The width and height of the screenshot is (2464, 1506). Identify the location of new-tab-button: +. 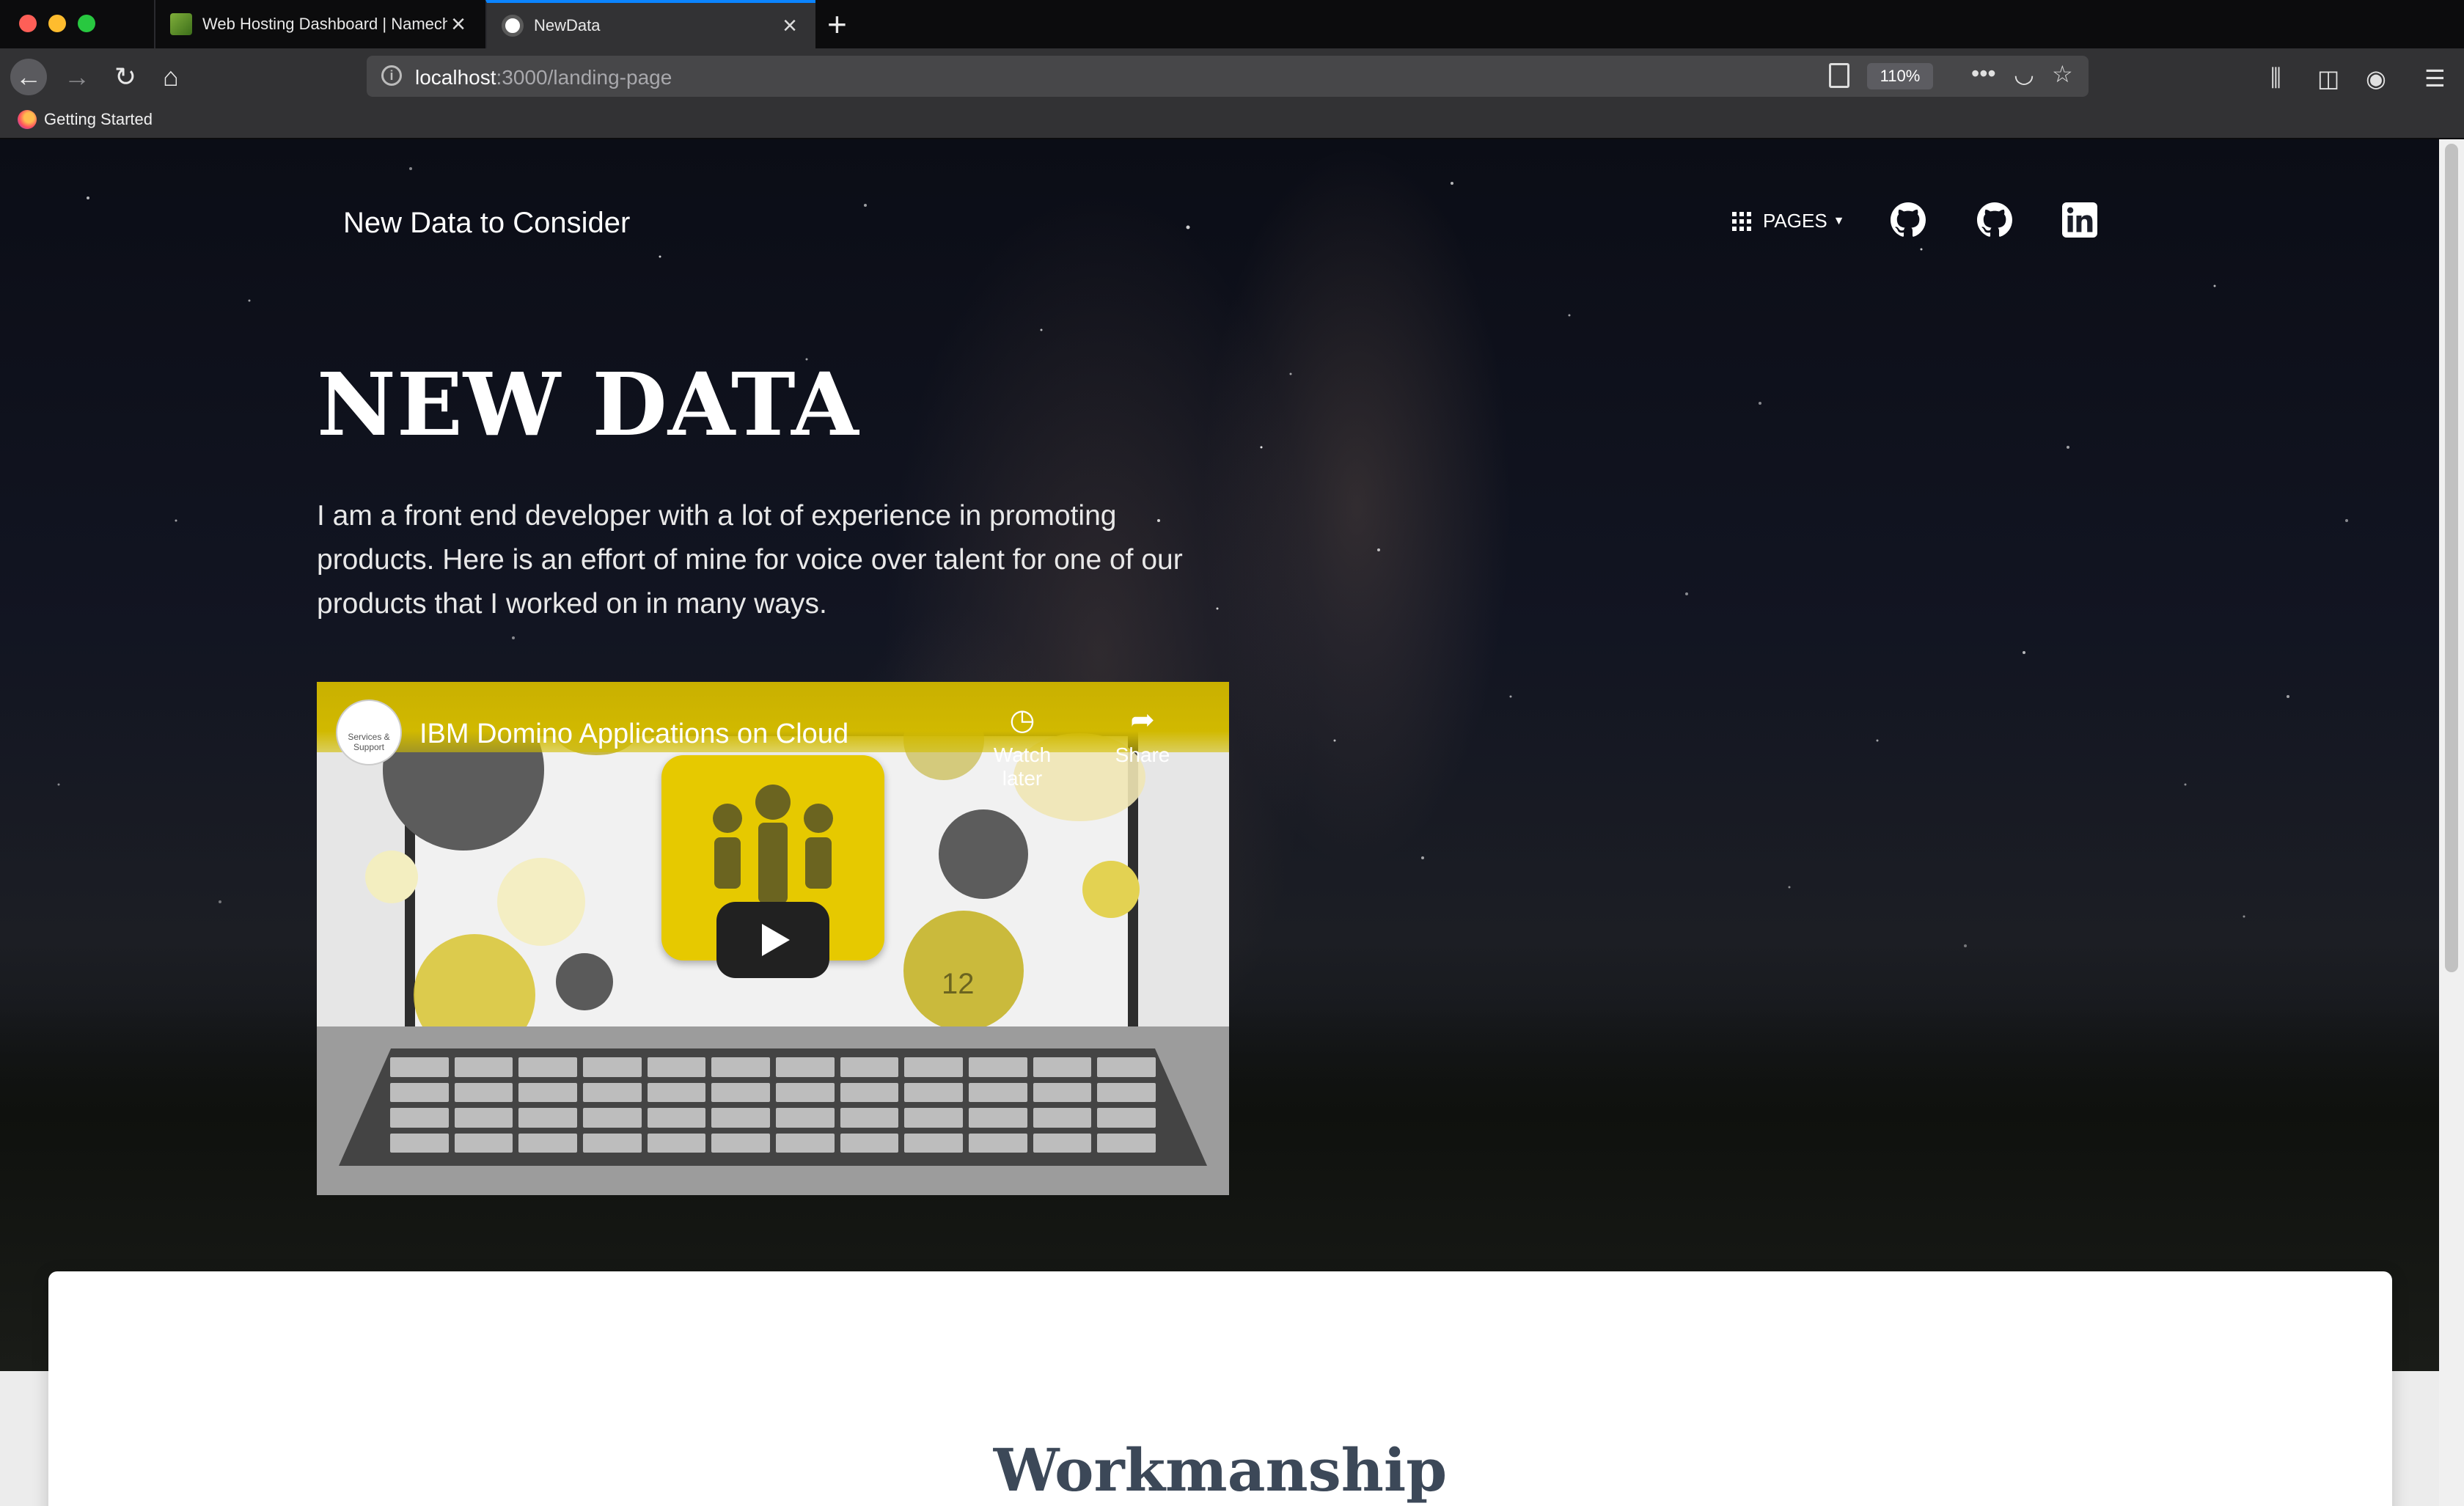
(837, 24).